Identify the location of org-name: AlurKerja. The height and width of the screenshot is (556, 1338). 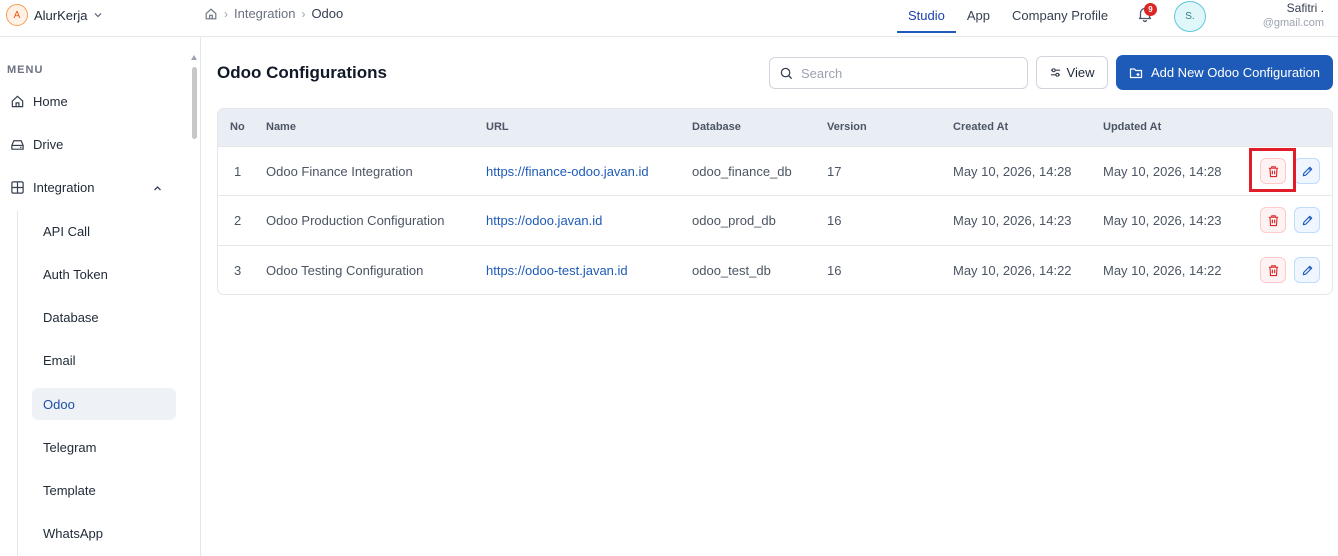
(61, 15).